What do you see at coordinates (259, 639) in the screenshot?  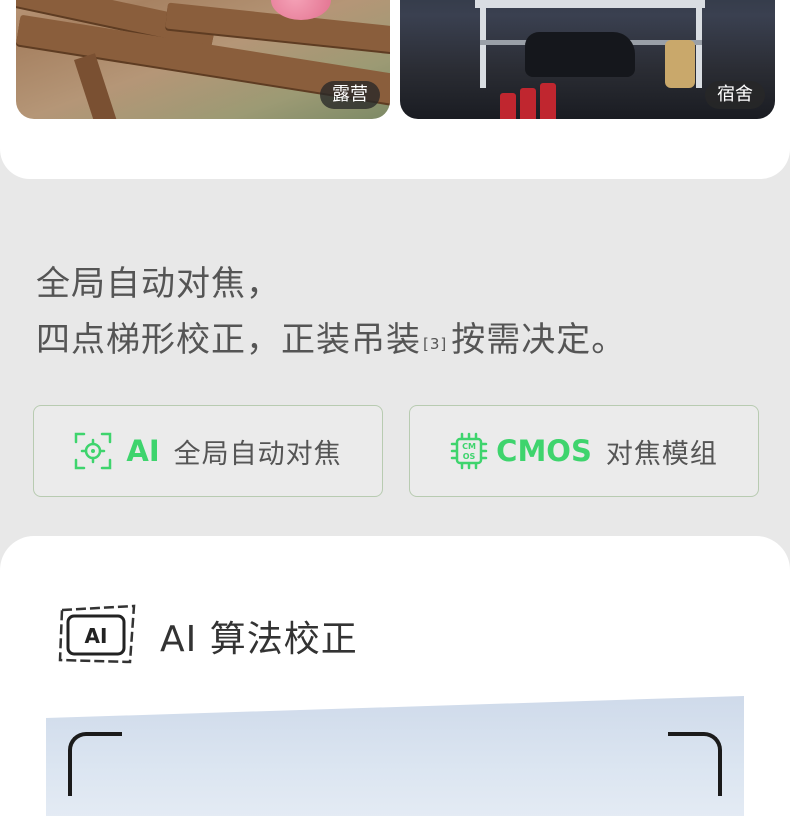 I see `section-title: AI 算法校正` at bounding box center [259, 639].